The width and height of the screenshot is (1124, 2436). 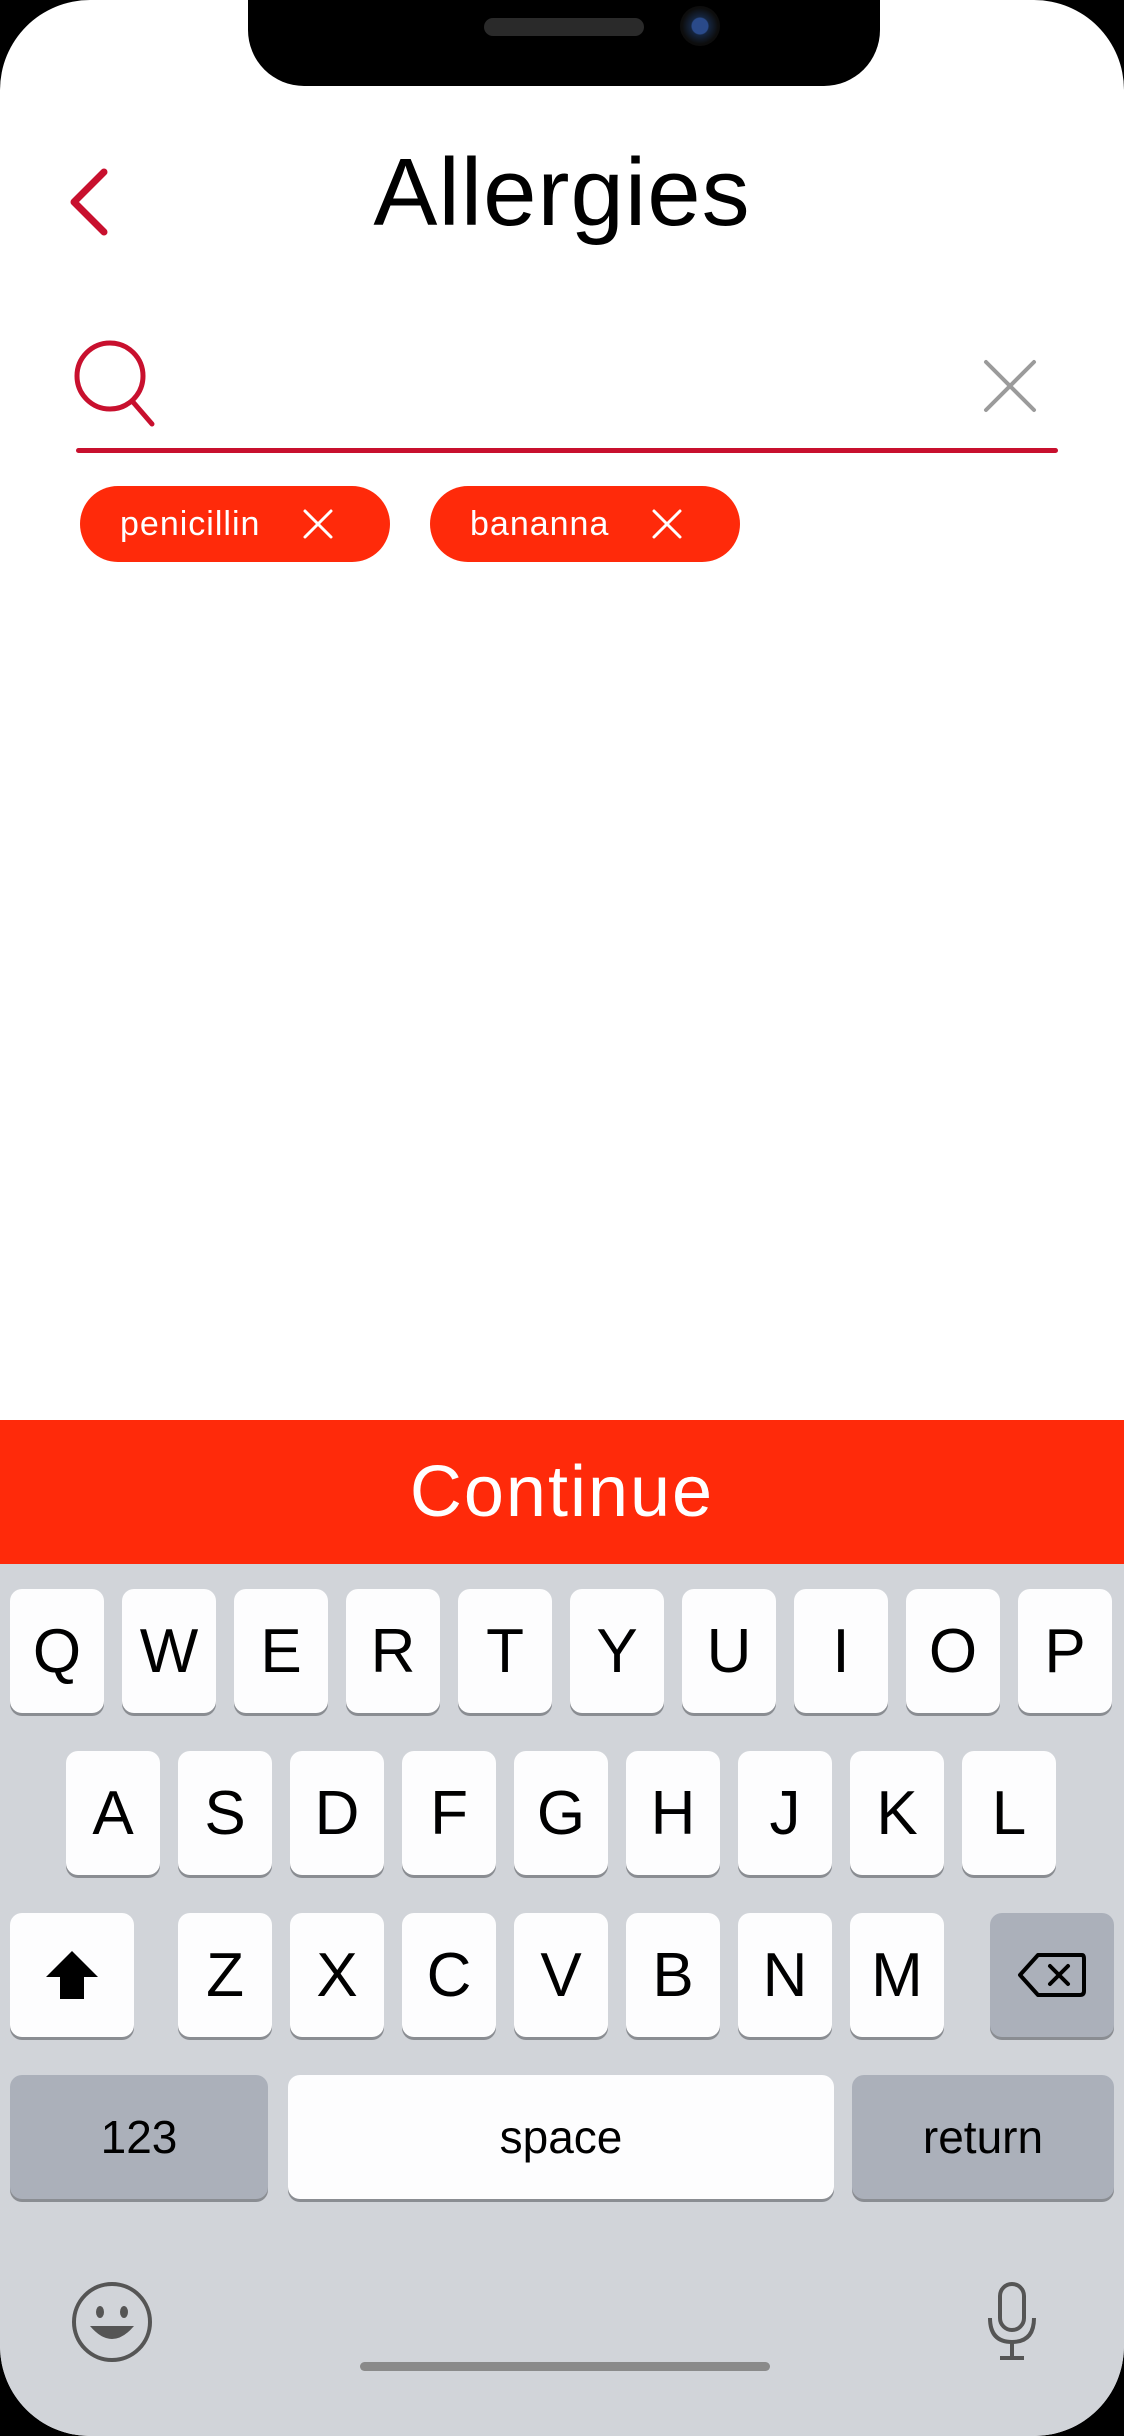 What do you see at coordinates (785, 1813) in the screenshot?
I see `key-j: J` at bounding box center [785, 1813].